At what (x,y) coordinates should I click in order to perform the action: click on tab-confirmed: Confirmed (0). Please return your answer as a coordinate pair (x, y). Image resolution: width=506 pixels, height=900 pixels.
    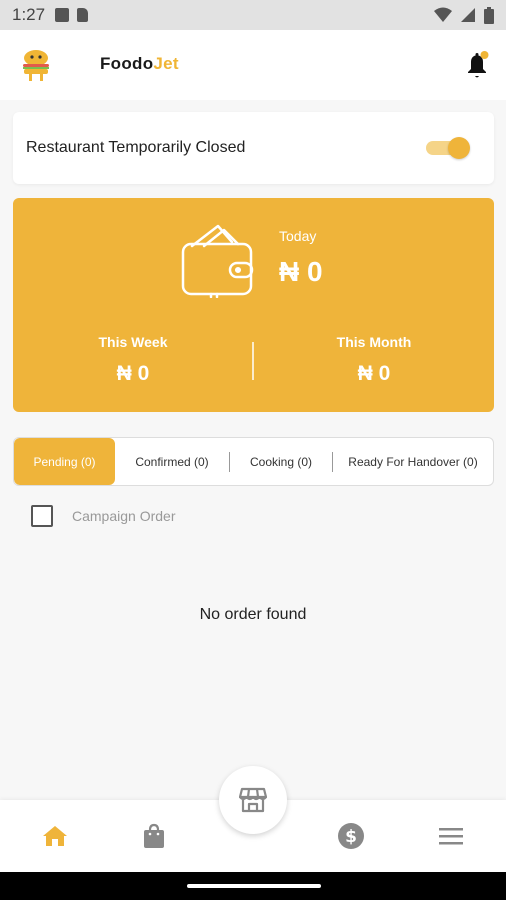
    Looking at the image, I should click on (172, 461).